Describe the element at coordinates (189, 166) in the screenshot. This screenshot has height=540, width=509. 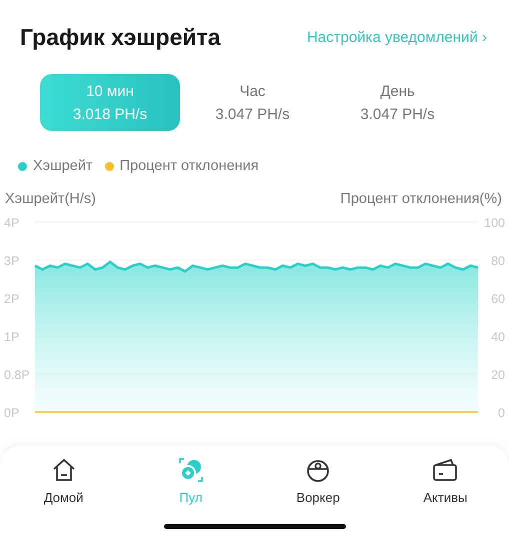
I see `legend-label: Процент отклонения` at that location.